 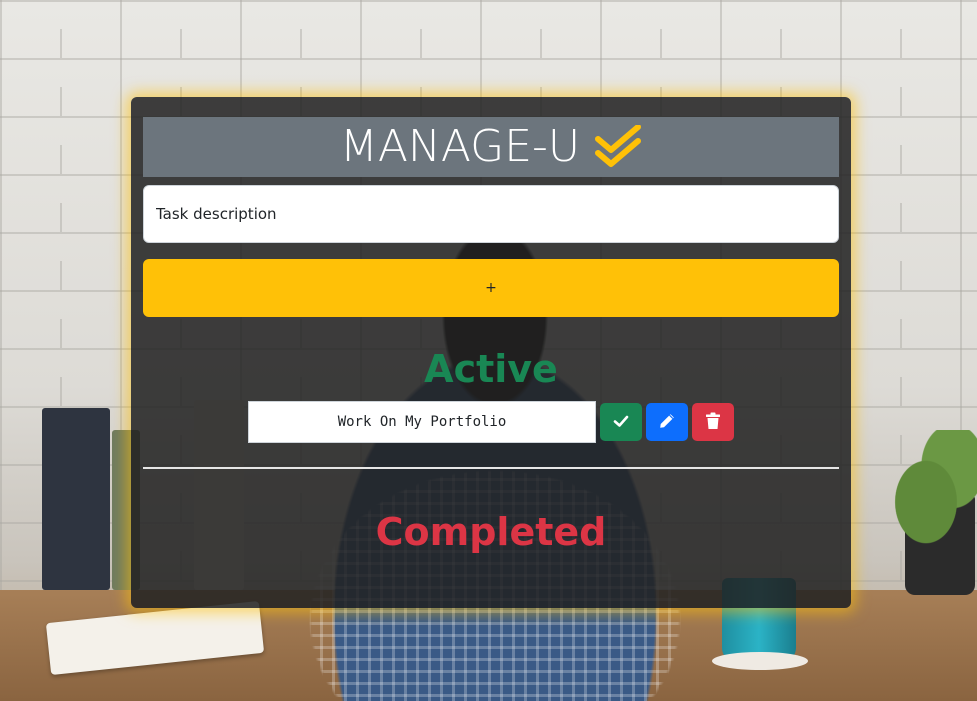 I want to click on plant, so click(x=933, y=490).